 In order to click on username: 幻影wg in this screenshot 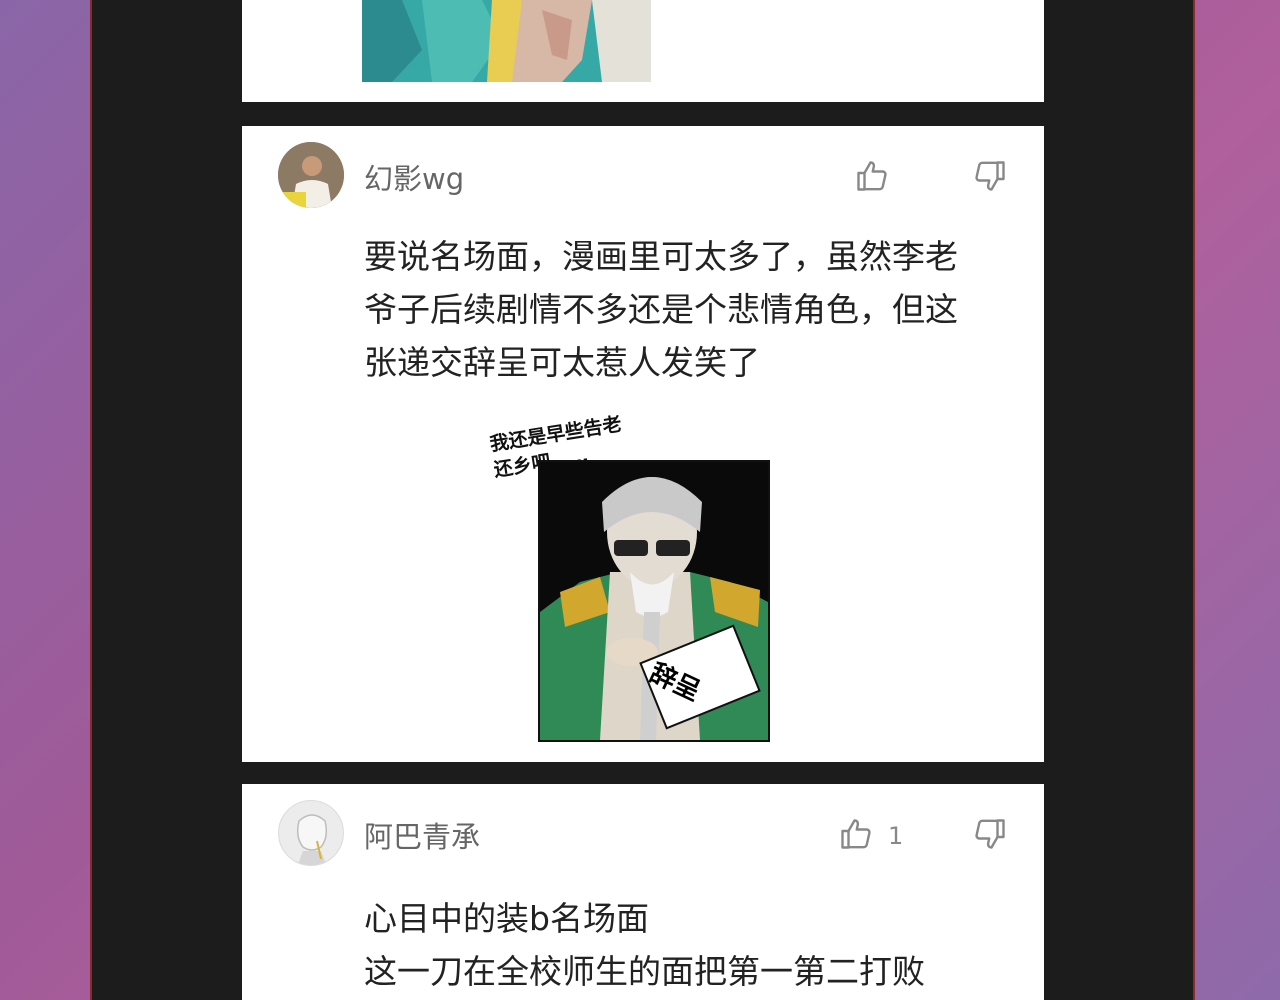, I will do `click(414, 177)`.